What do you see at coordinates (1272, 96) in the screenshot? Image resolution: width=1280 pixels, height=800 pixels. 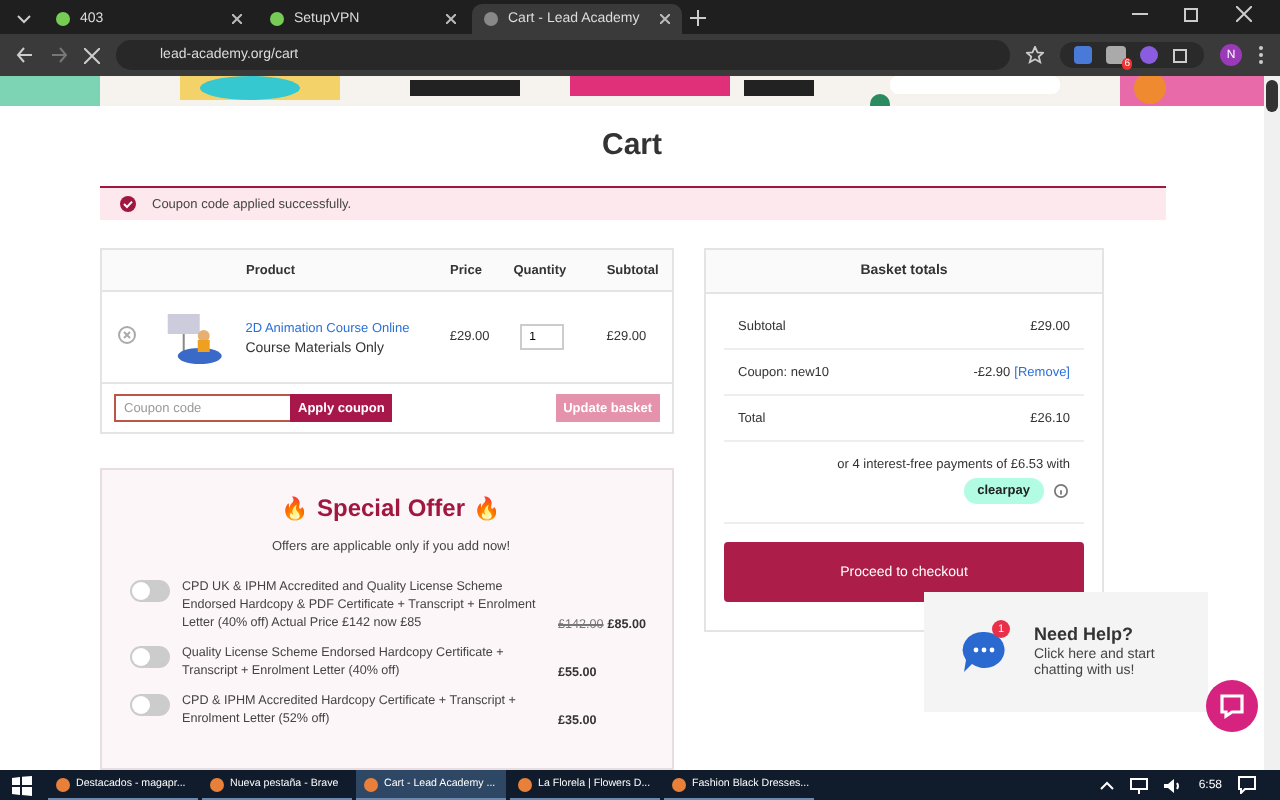 I see `scrollbar-thumb` at bounding box center [1272, 96].